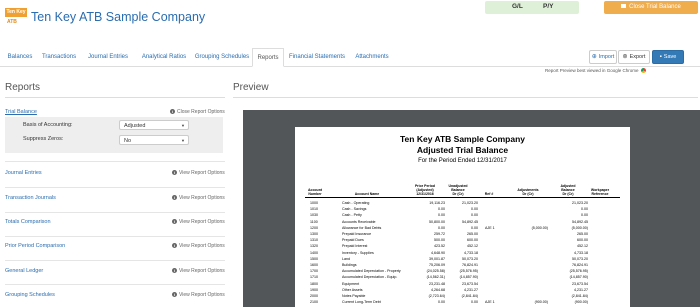 The width and height of the screenshot is (700, 307). What do you see at coordinates (28, 222) in the screenshot?
I see `report-totals-comparison: Totals Comparison` at bounding box center [28, 222].